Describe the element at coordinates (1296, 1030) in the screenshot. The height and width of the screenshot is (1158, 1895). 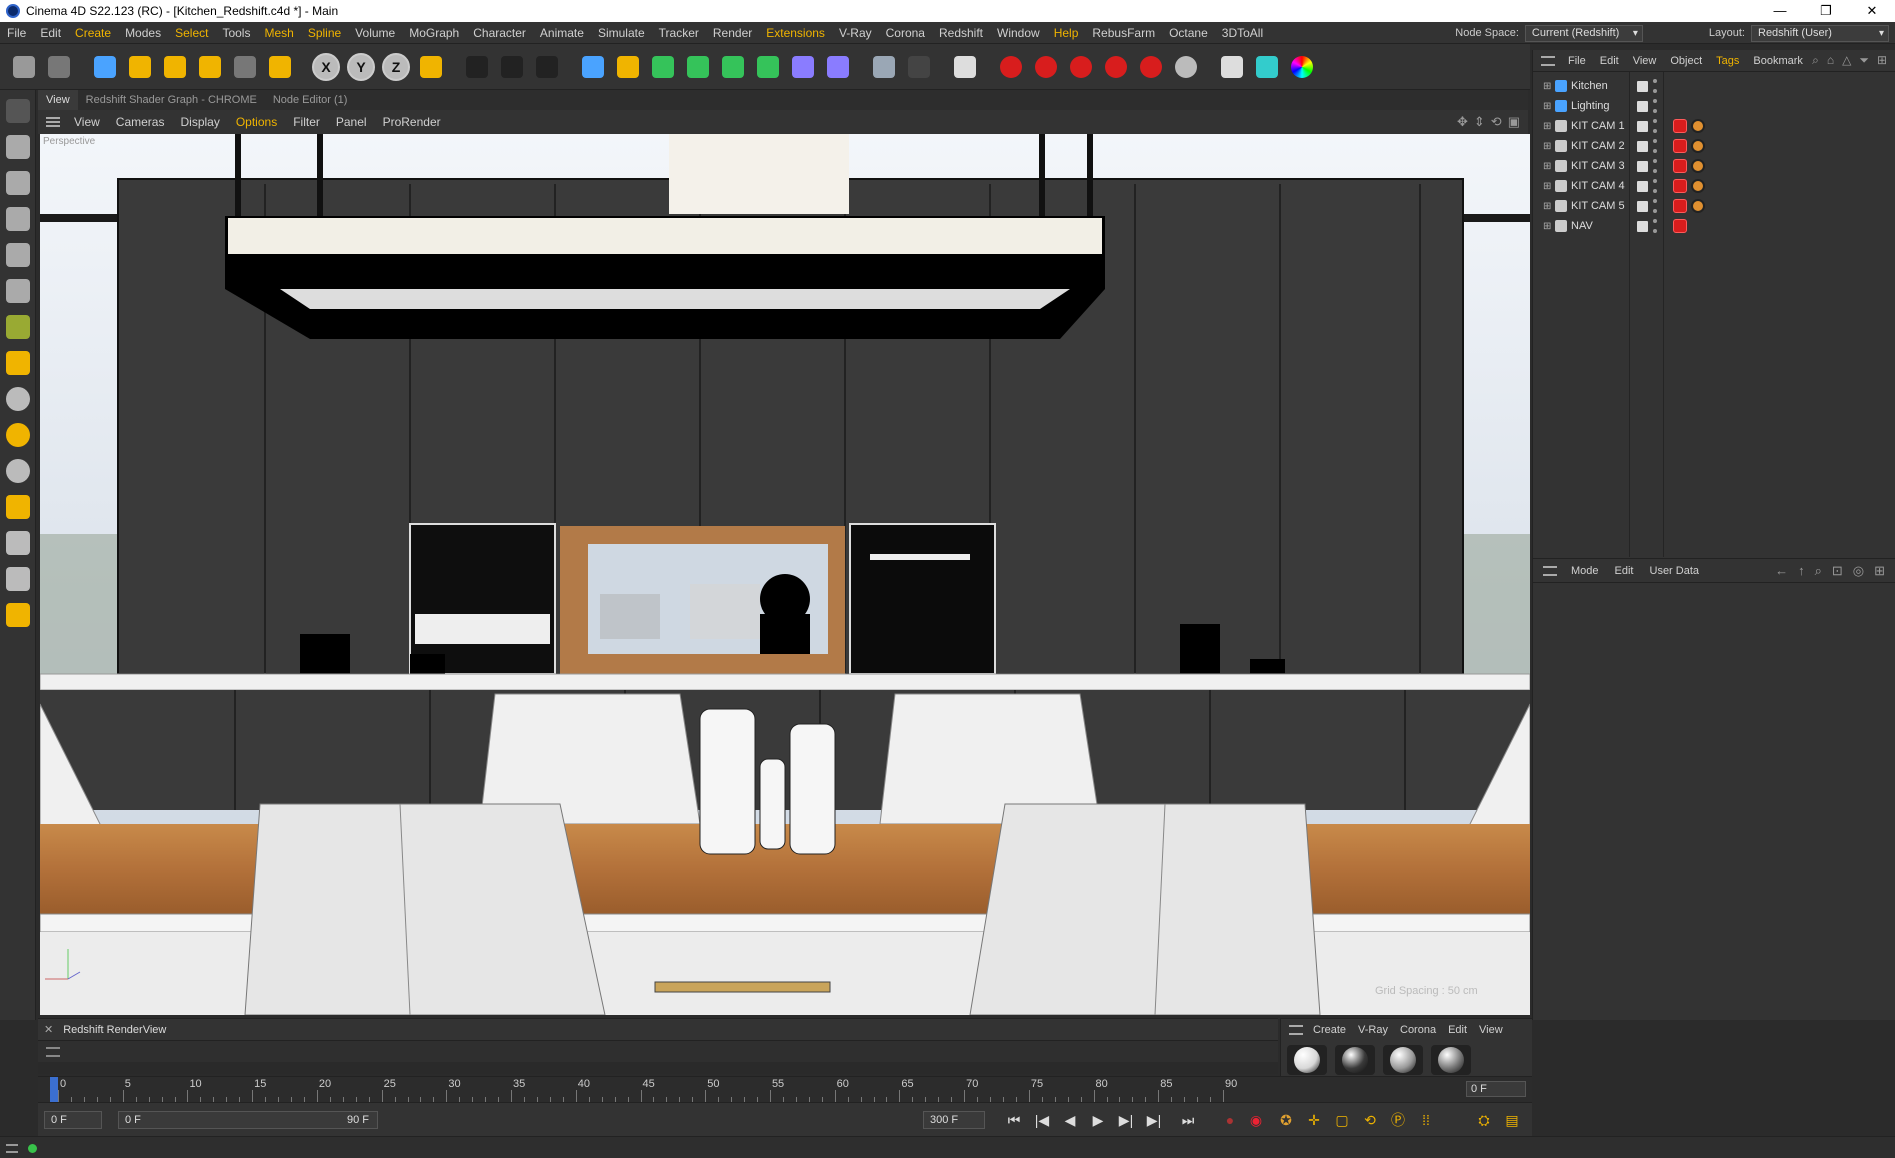
I see `material-menu-icon` at that location.